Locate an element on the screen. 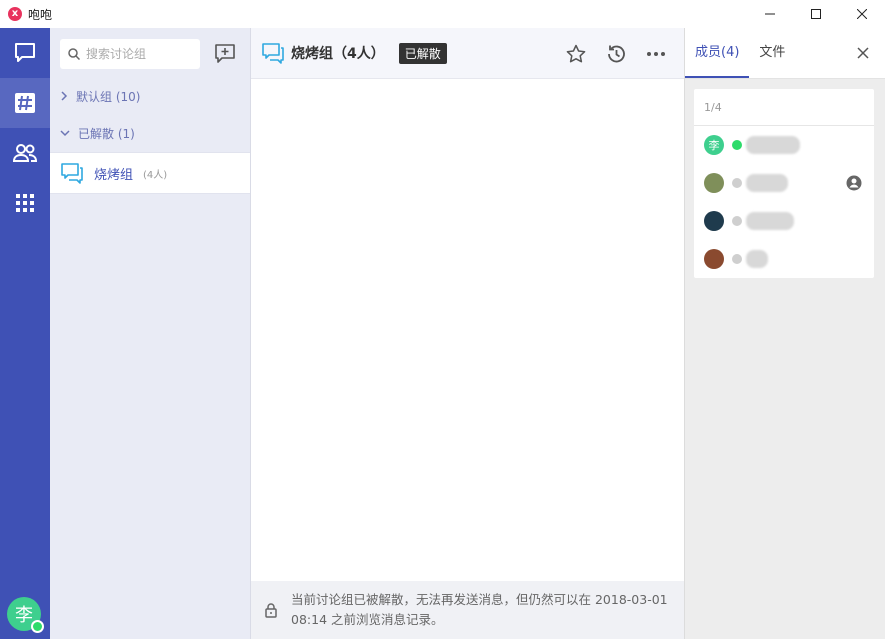 The image size is (885, 639). grid-icon is located at coordinates (25, 203).